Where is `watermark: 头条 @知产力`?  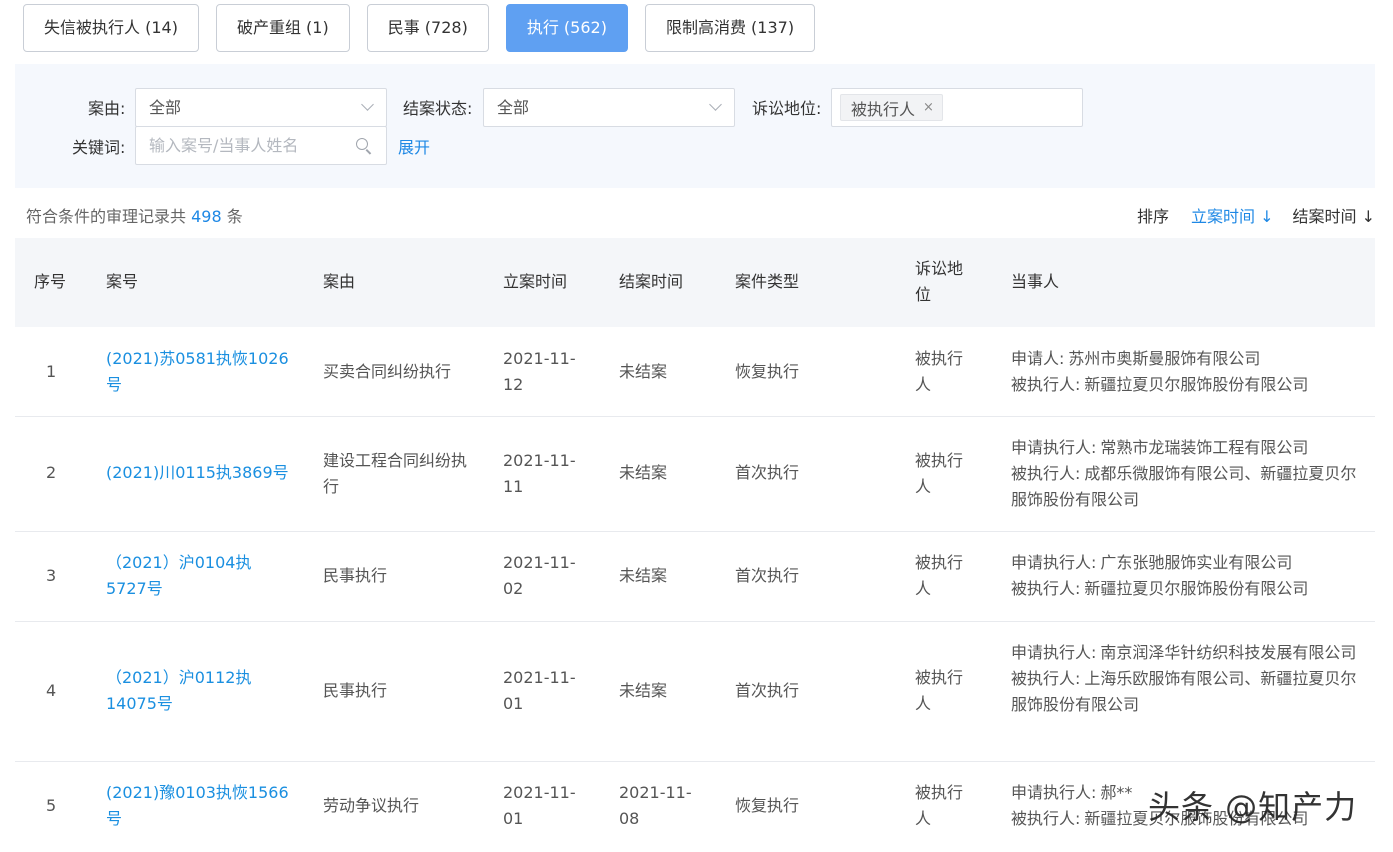 watermark: 头条 @知产力 is located at coordinates (1253, 807).